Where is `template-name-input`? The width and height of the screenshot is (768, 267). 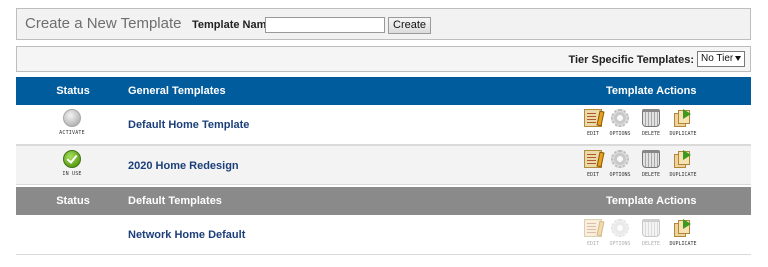
template-name-input is located at coordinates (325, 25).